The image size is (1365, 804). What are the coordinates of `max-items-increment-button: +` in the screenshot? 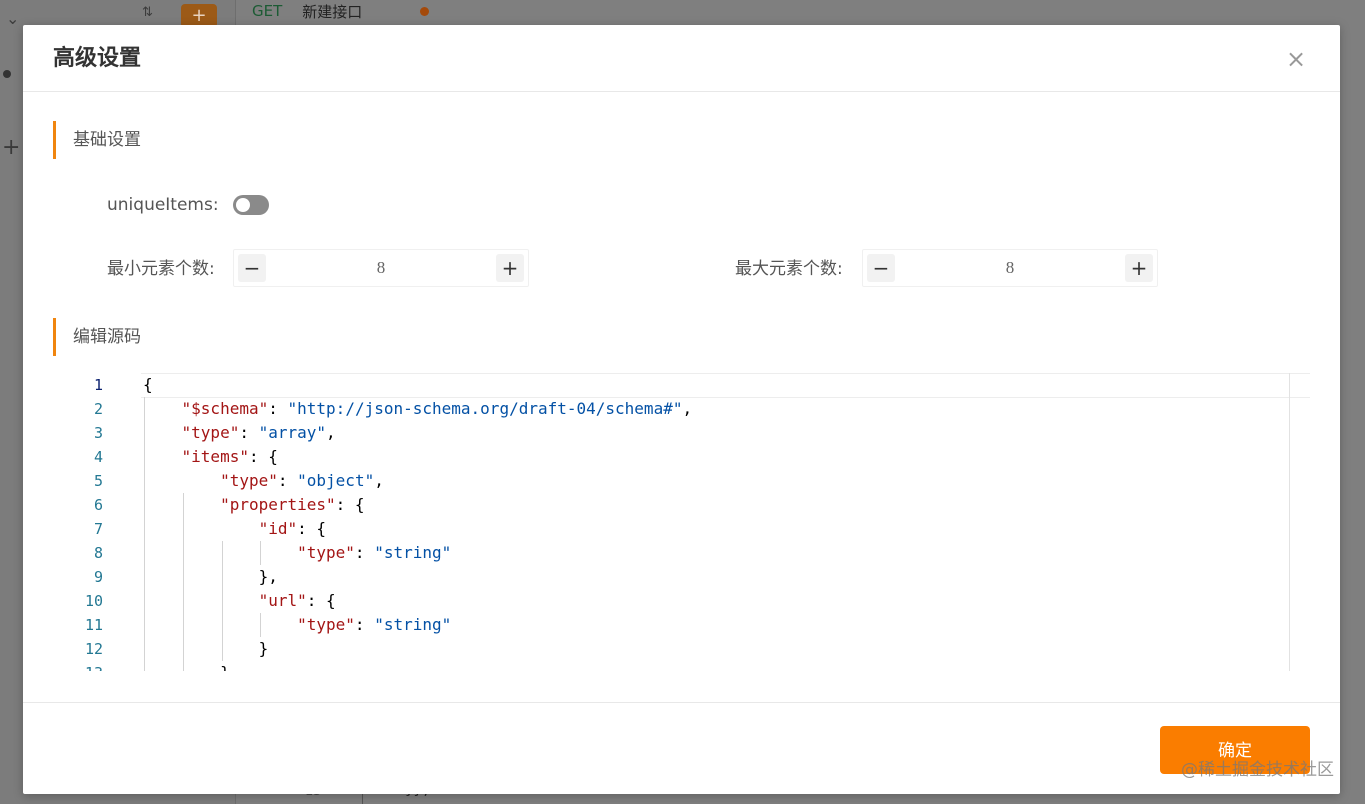 It's located at (1139, 268).